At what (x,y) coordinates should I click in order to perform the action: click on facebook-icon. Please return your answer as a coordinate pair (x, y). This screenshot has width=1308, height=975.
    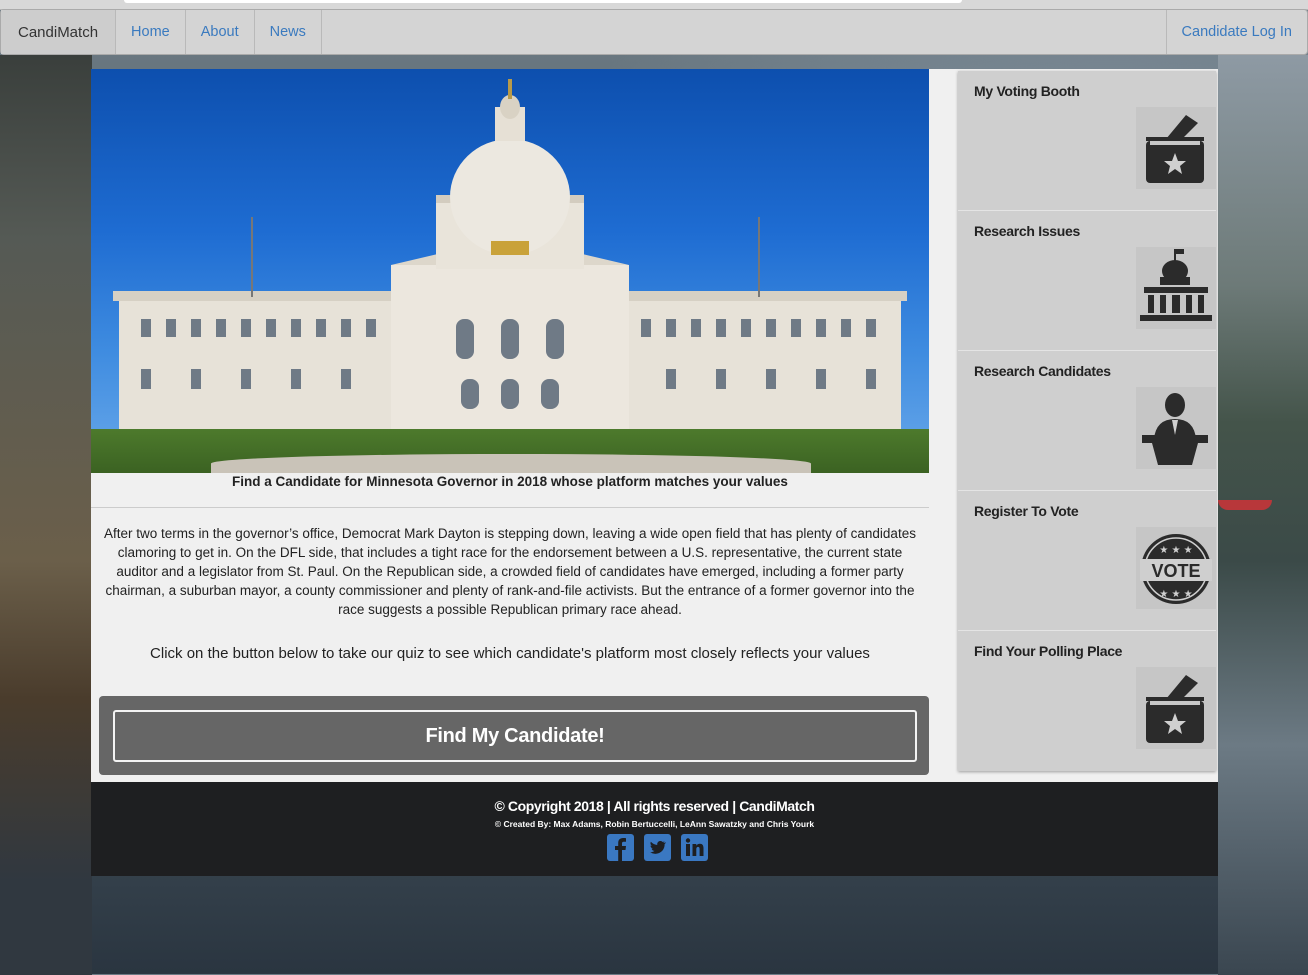
    Looking at the image, I should click on (620, 847).